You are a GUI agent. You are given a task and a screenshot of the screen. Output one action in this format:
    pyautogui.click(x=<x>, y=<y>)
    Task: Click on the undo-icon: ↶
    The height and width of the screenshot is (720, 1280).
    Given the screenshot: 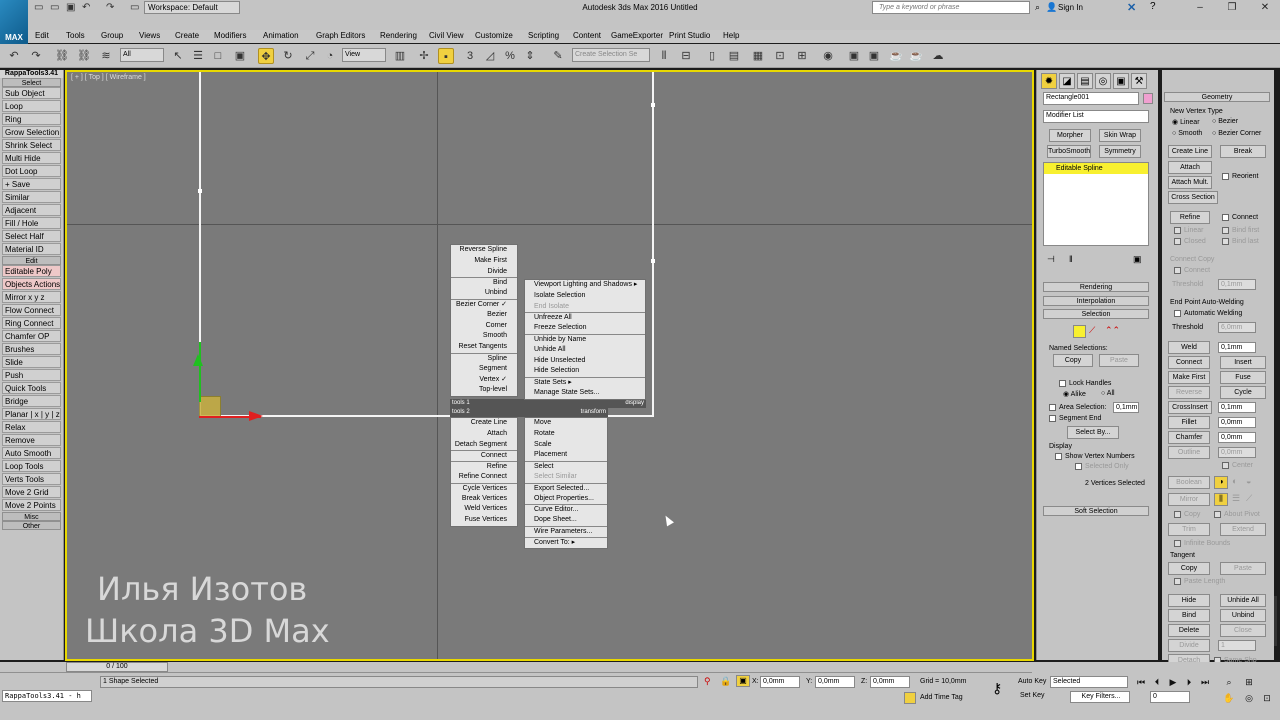 What is the action you would take?
    pyautogui.click(x=14, y=56)
    